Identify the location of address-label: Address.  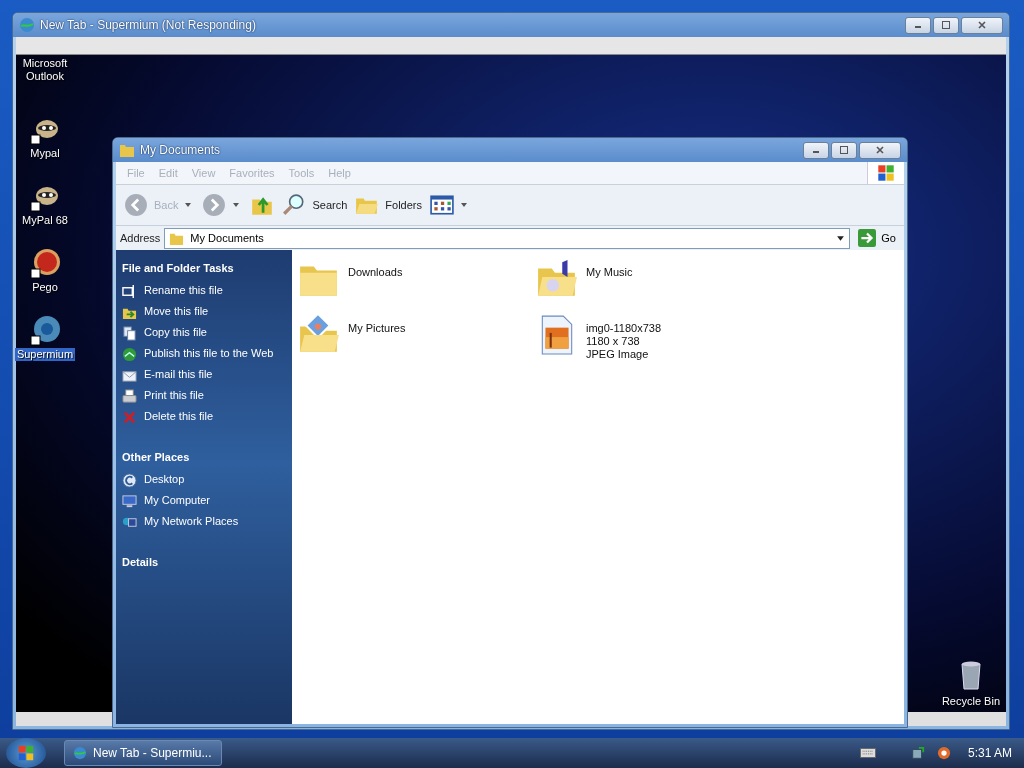
(140, 238).